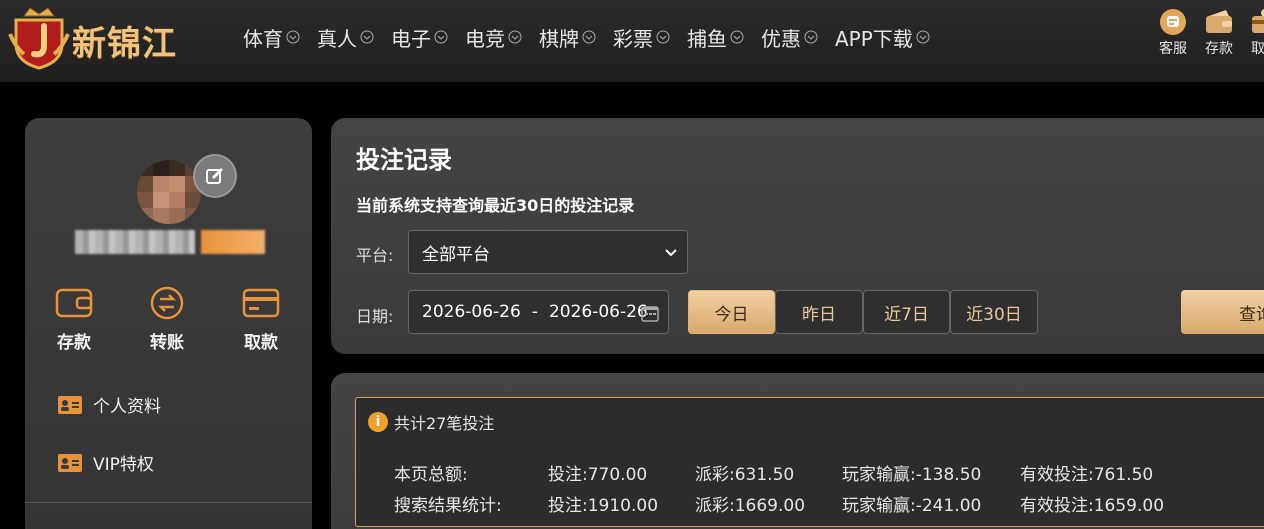 This screenshot has width=1264, height=529. What do you see at coordinates (1251, 314) in the screenshot?
I see `query-button-label: 查询` at bounding box center [1251, 314].